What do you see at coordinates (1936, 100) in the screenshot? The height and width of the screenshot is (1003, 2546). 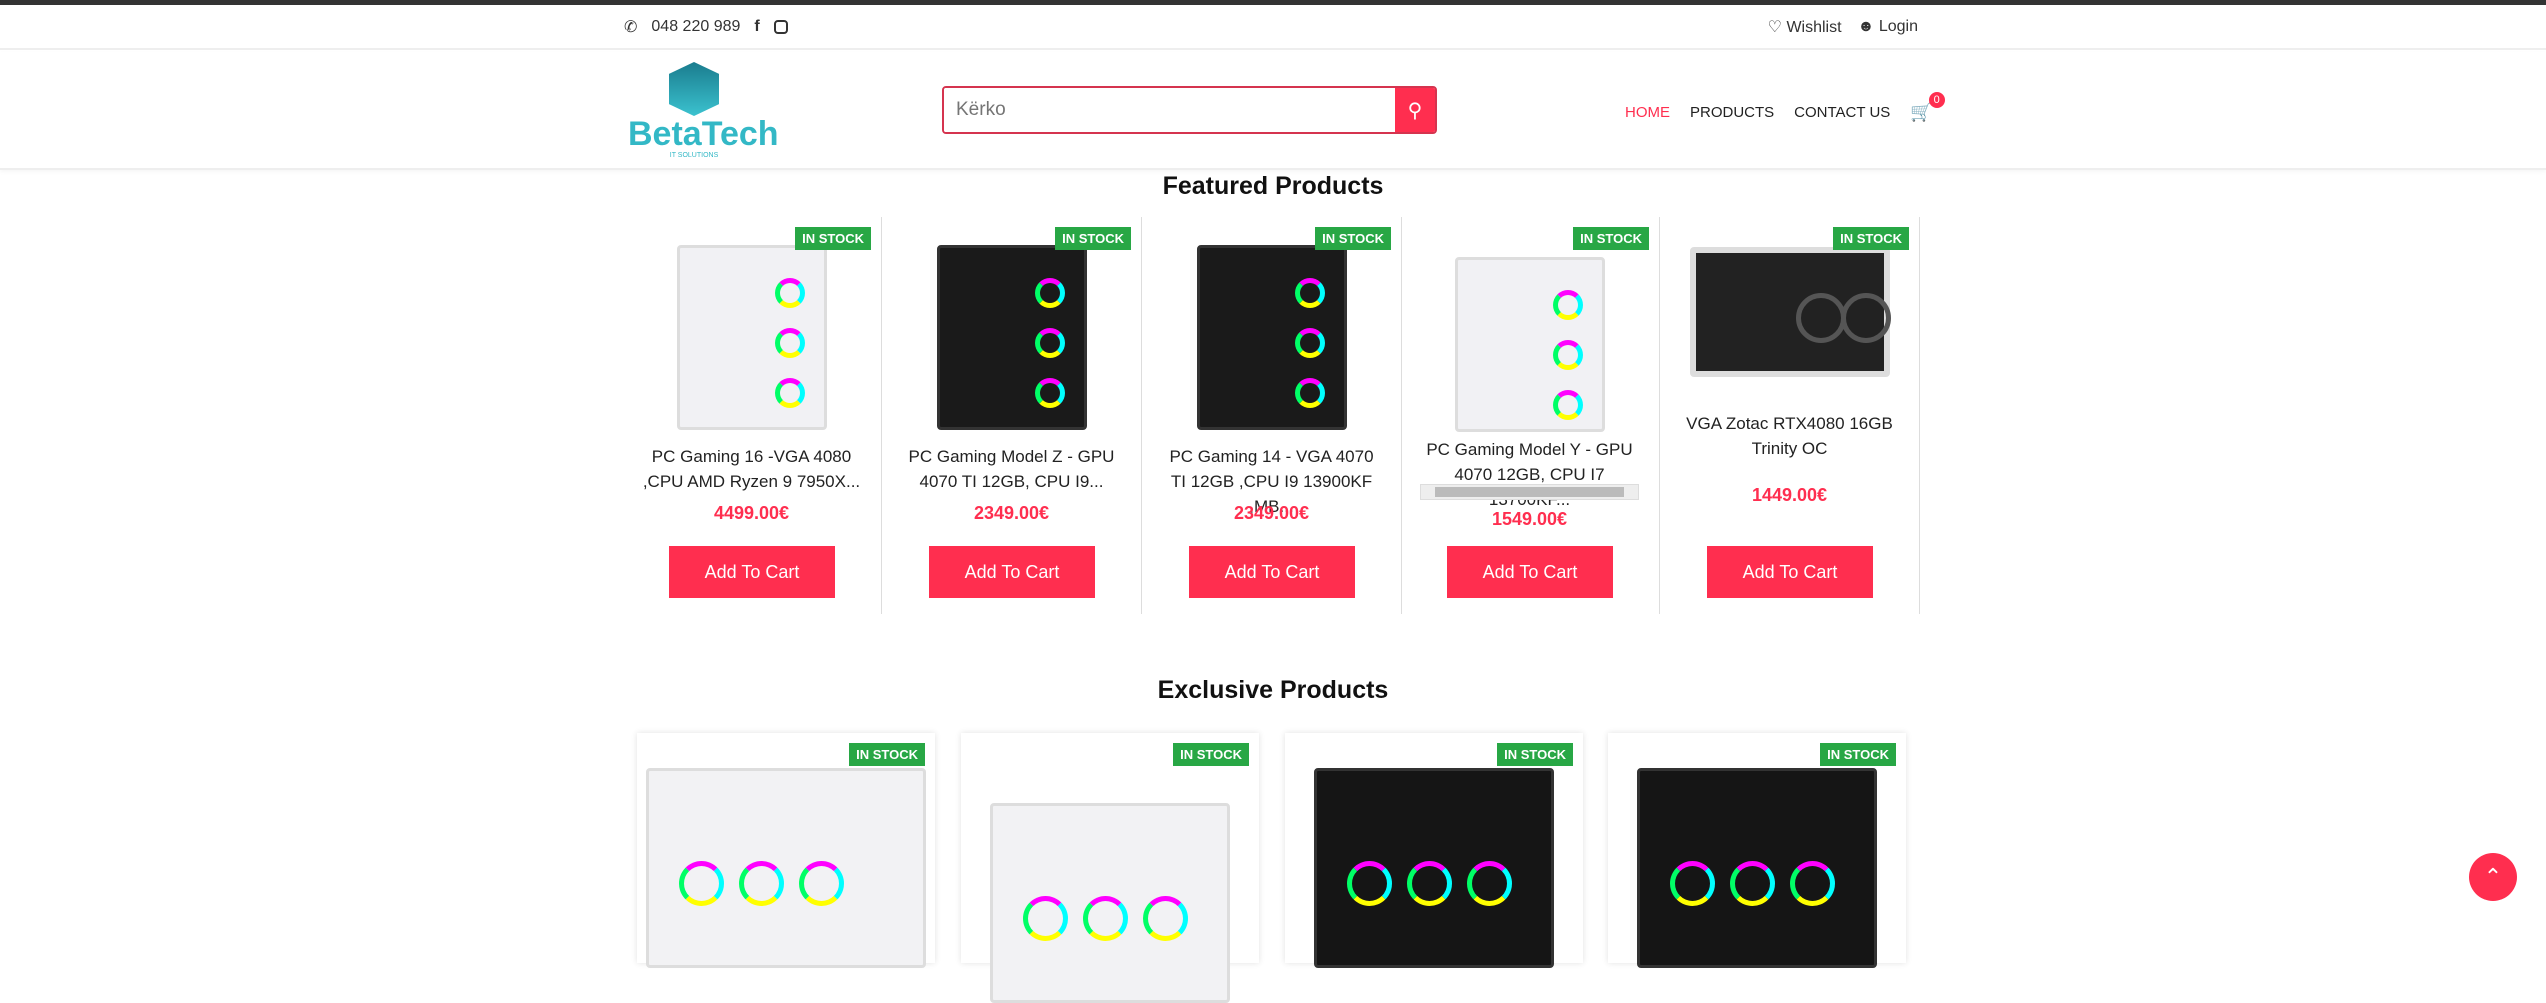 I see `cart-count: 0` at bounding box center [1936, 100].